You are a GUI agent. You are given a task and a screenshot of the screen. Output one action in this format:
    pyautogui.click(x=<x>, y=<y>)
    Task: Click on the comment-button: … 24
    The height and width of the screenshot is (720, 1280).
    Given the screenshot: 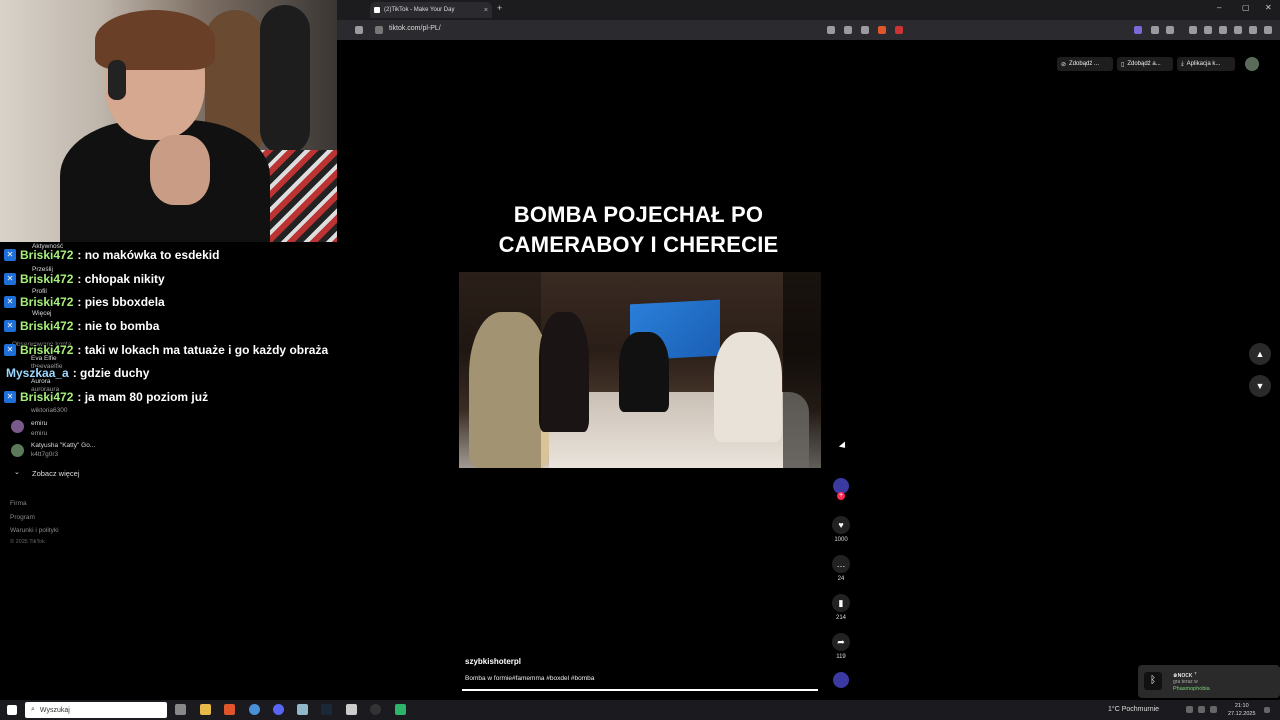 What is the action you would take?
    pyautogui.click(x=841, y=568)
    